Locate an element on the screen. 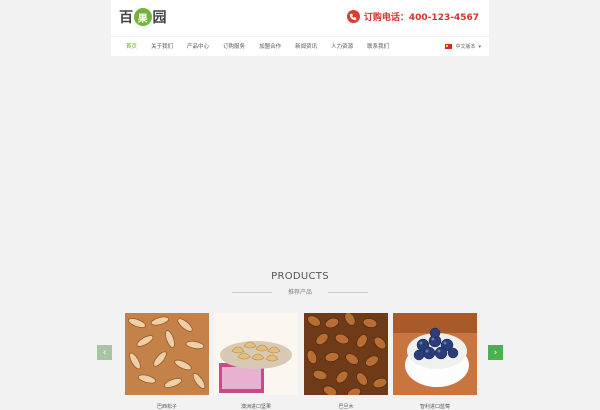 Image resolution: width=600 pixels, height=410 pixels. logo-text-1: 百 is located at coordinates (126, 18).